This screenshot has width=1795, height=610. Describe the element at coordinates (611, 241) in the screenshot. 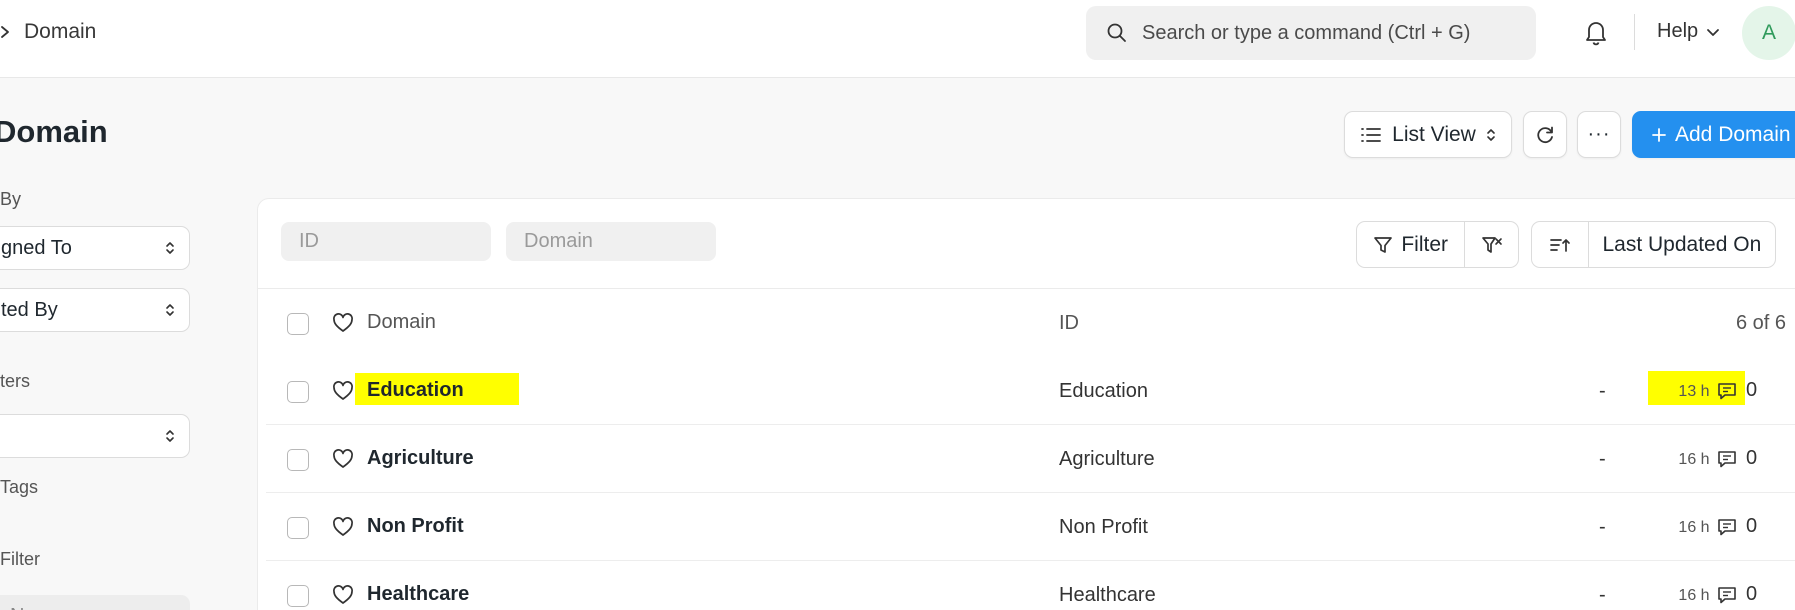

I see `domain-filter-input` at that location.